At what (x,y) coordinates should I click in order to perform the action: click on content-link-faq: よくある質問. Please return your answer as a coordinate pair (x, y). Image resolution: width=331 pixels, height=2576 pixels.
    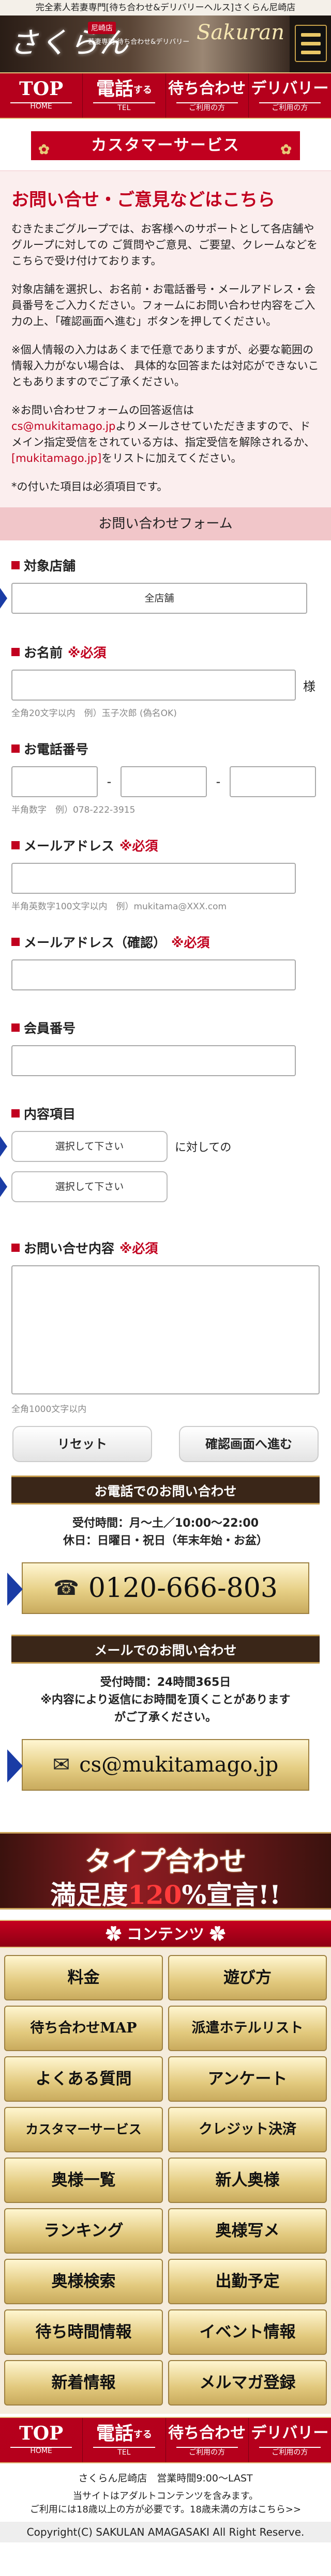
    Looking at the image, I should click on (84, 2079).